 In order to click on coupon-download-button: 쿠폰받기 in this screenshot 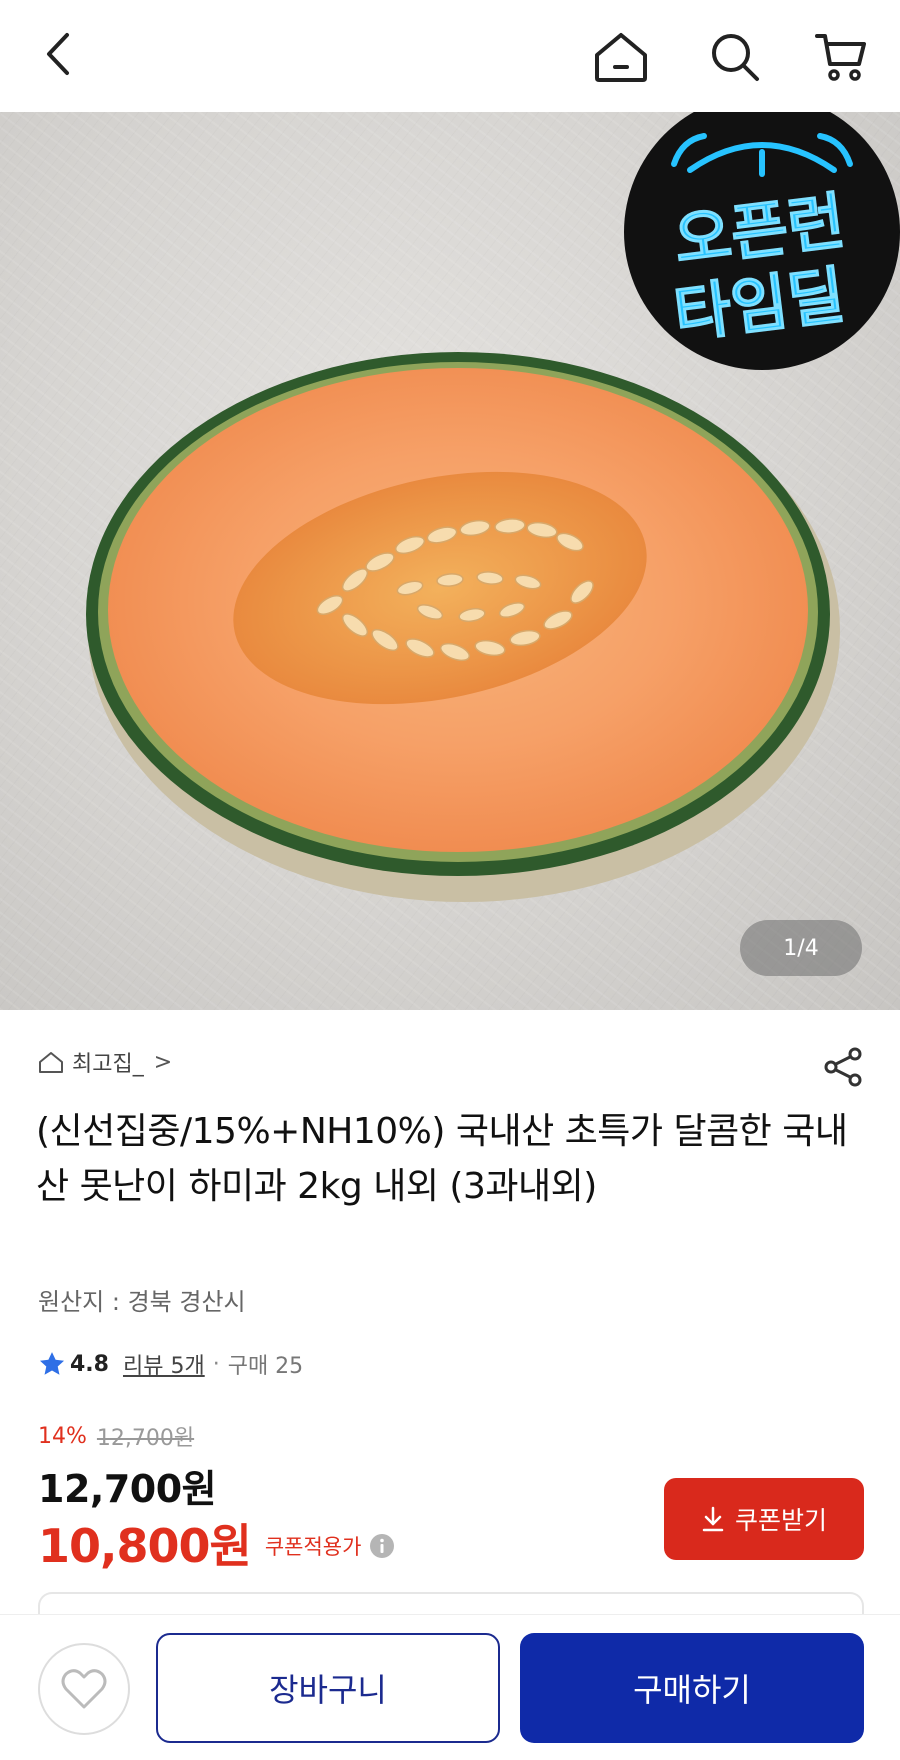, I will do `click(764, 1519)`.